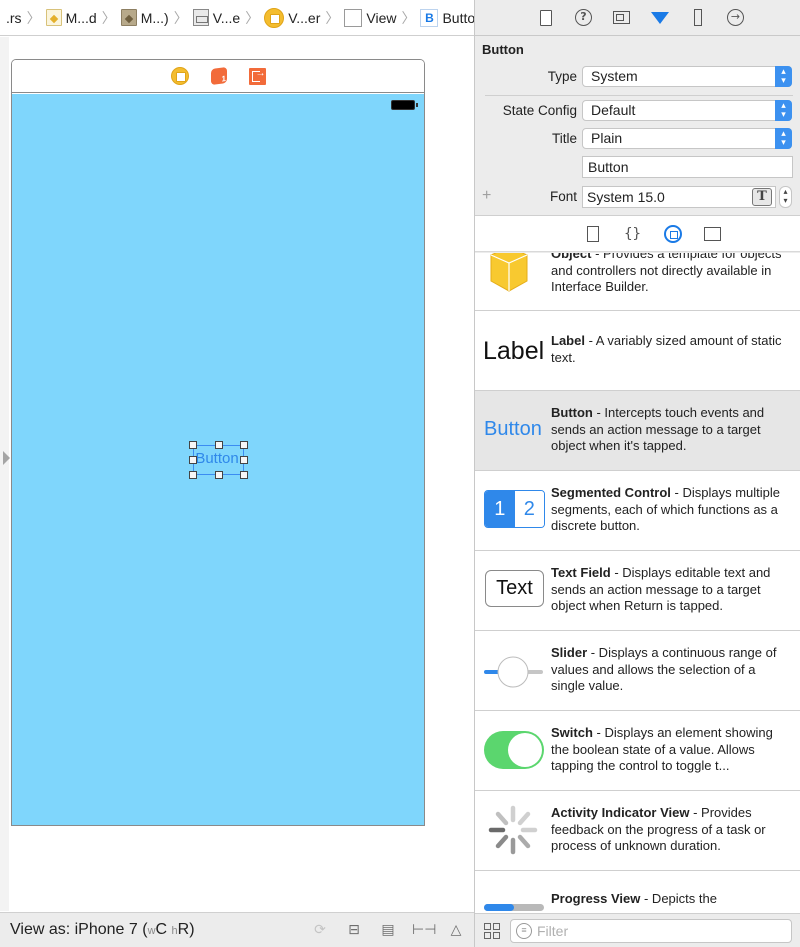 The width and height of the screenshot is (800, 947). Describe the element at coordinates (651, 931) in the screenshot. I see `library-filter-input: ≡ Filter` at that location.